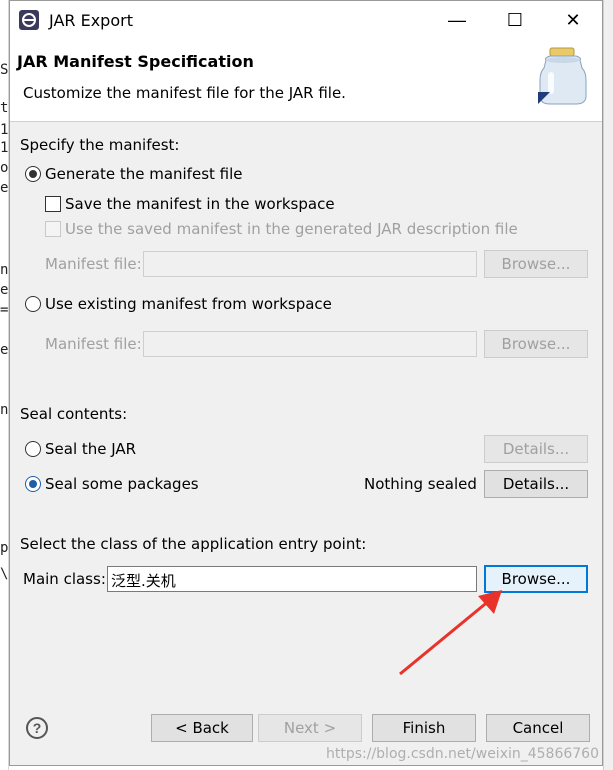 Image resolution: width=613 pixels, height=770 pixels. Describe the element at coordinates (37, 728) in the screenshot. I see `help-icon: ?` at that location.